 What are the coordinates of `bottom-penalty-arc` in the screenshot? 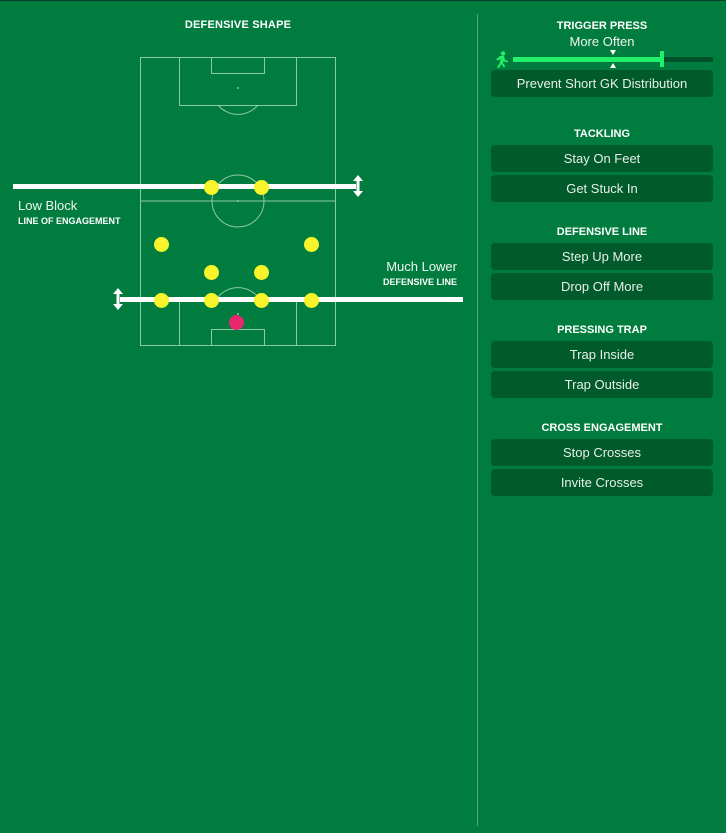 It's located at (238, 292).